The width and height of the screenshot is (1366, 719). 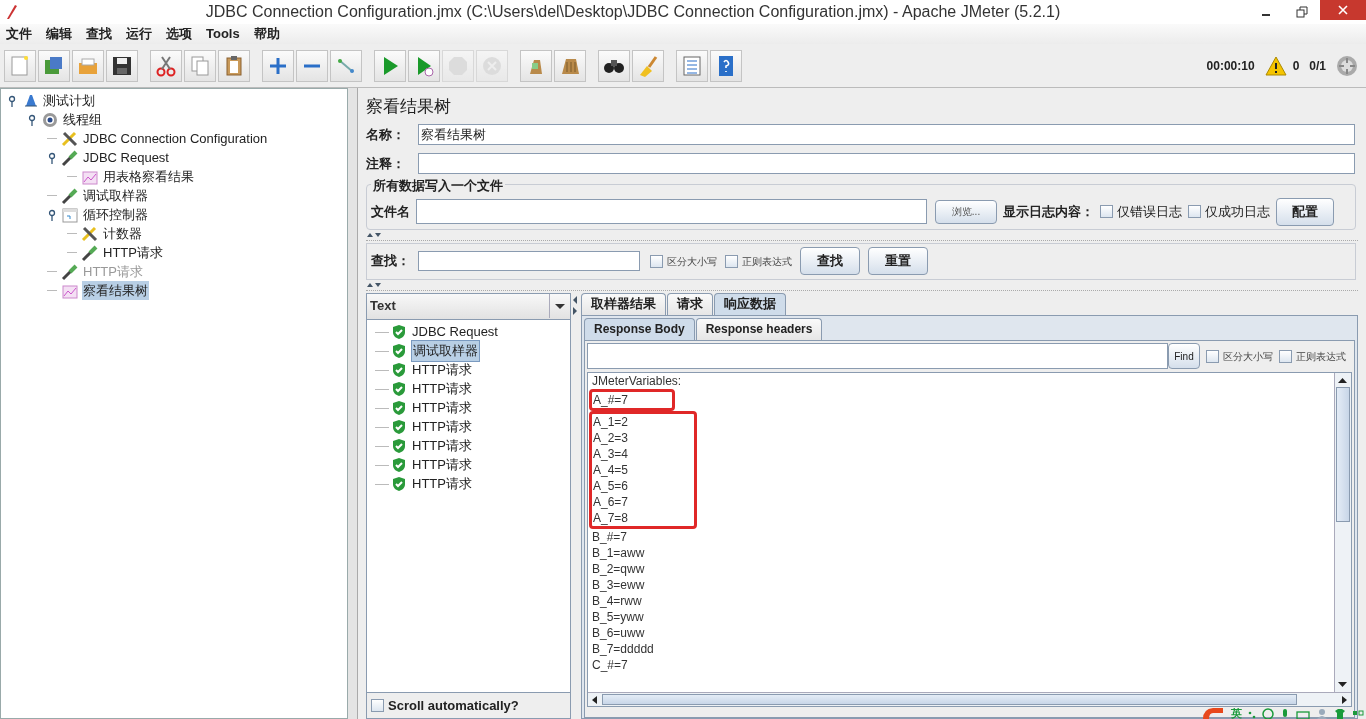 I want to click on menu-item: 运行, so click(x=139, y=34).